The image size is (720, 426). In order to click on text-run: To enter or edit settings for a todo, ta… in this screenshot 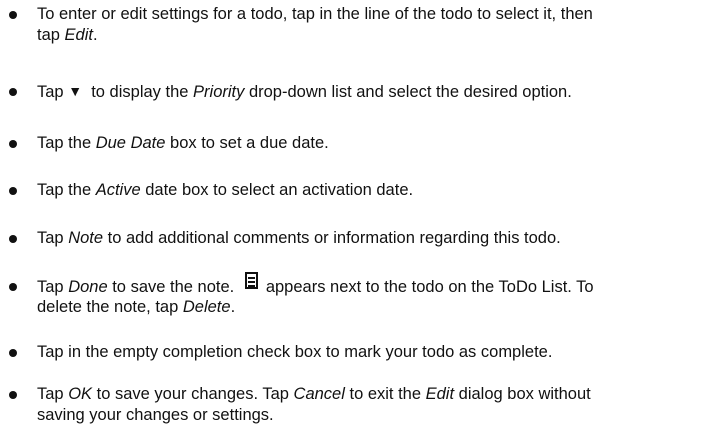, I will do `click(315, 14)`.